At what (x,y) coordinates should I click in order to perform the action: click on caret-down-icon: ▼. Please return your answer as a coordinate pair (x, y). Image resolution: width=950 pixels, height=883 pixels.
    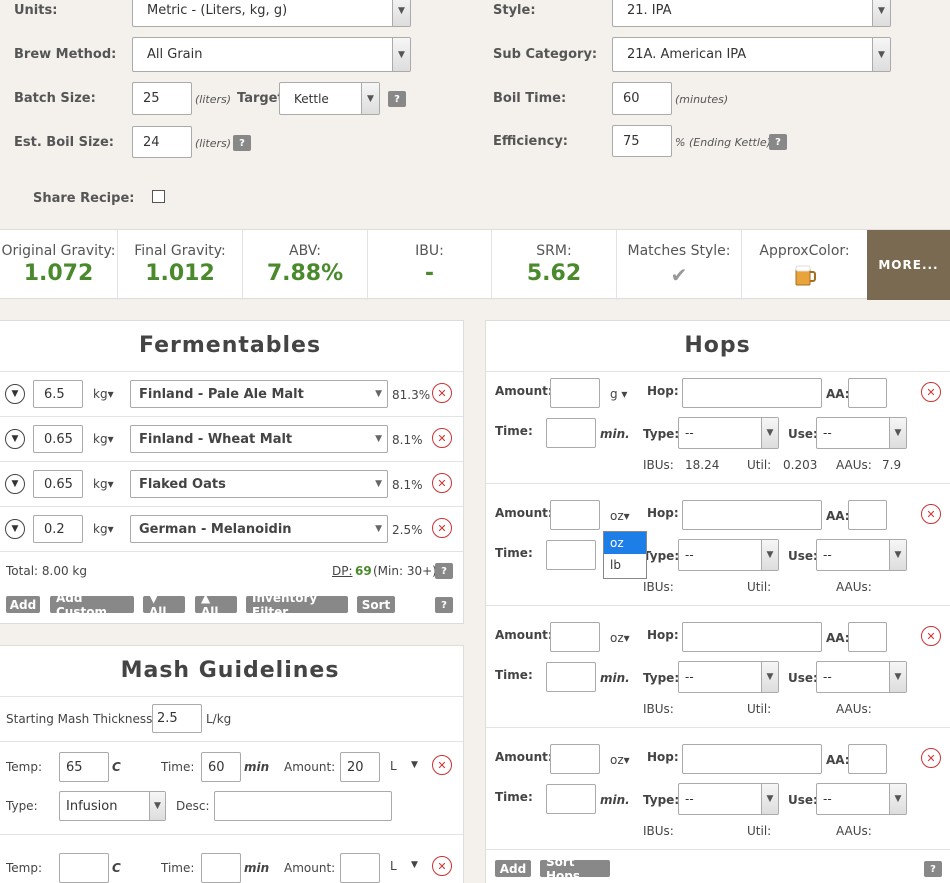
    Looking at the image, I should click on (378, 529).